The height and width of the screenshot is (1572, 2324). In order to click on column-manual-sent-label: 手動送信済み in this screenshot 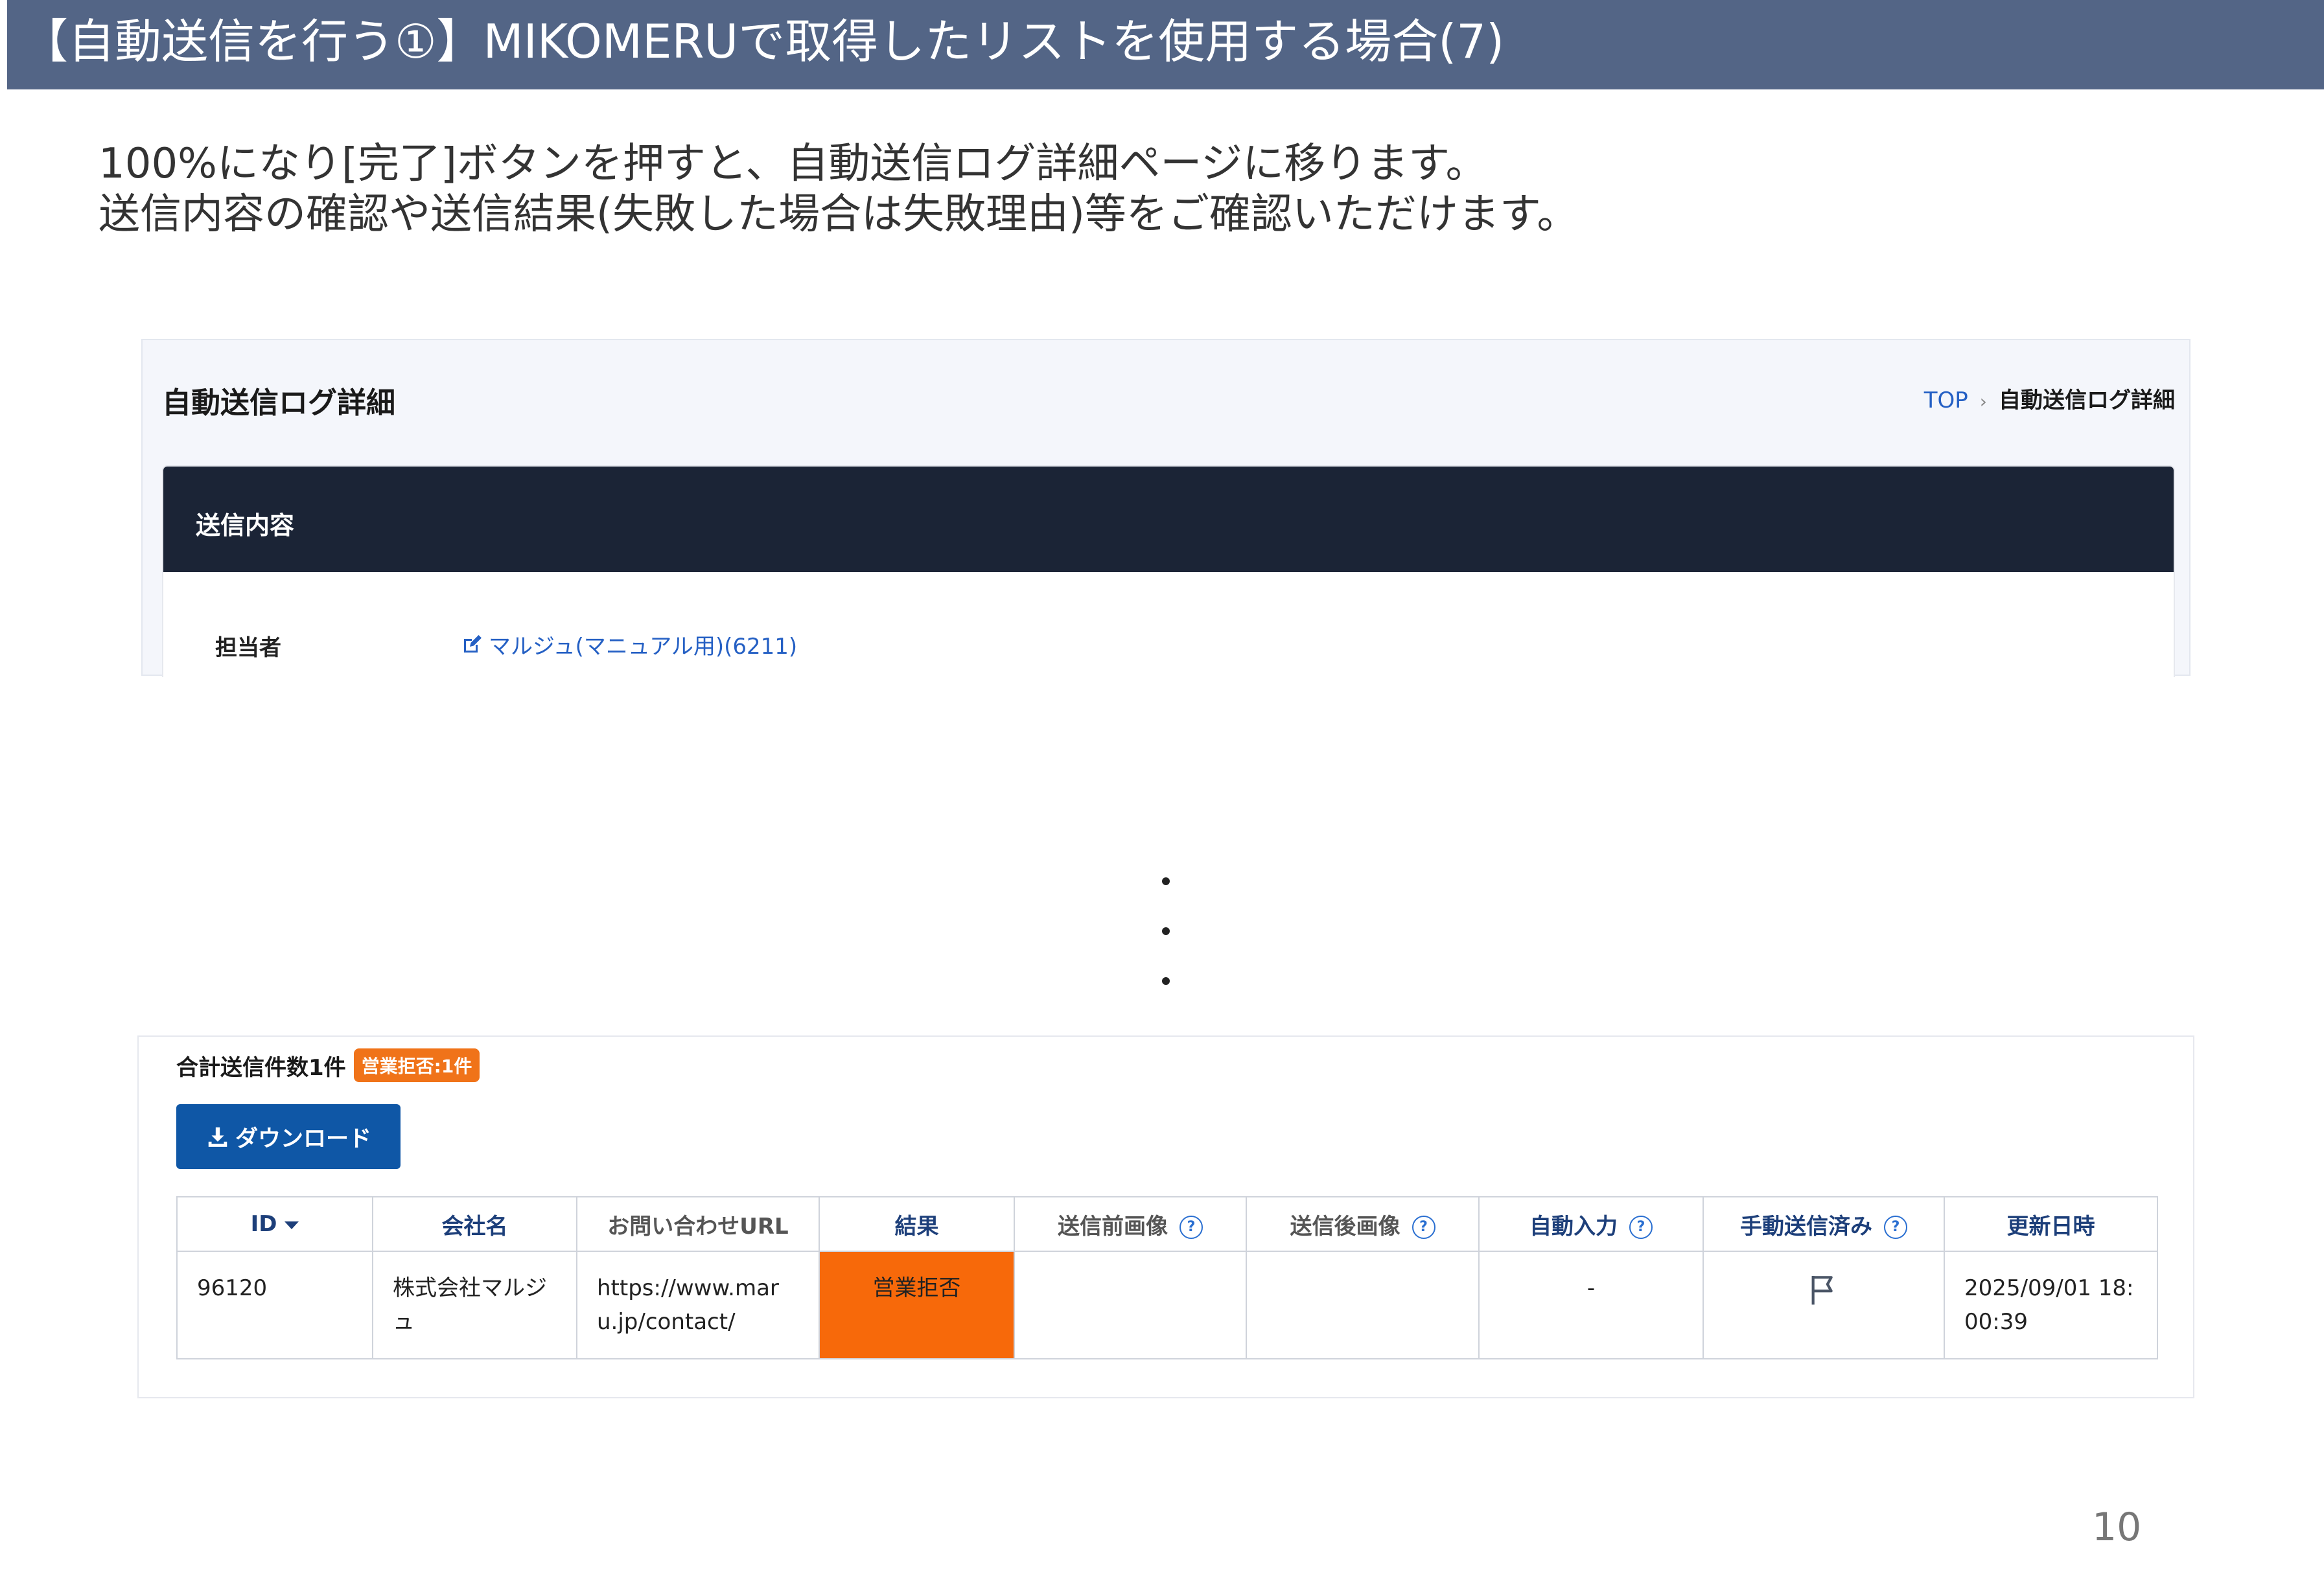, I will do `click(1806, 1226)`.